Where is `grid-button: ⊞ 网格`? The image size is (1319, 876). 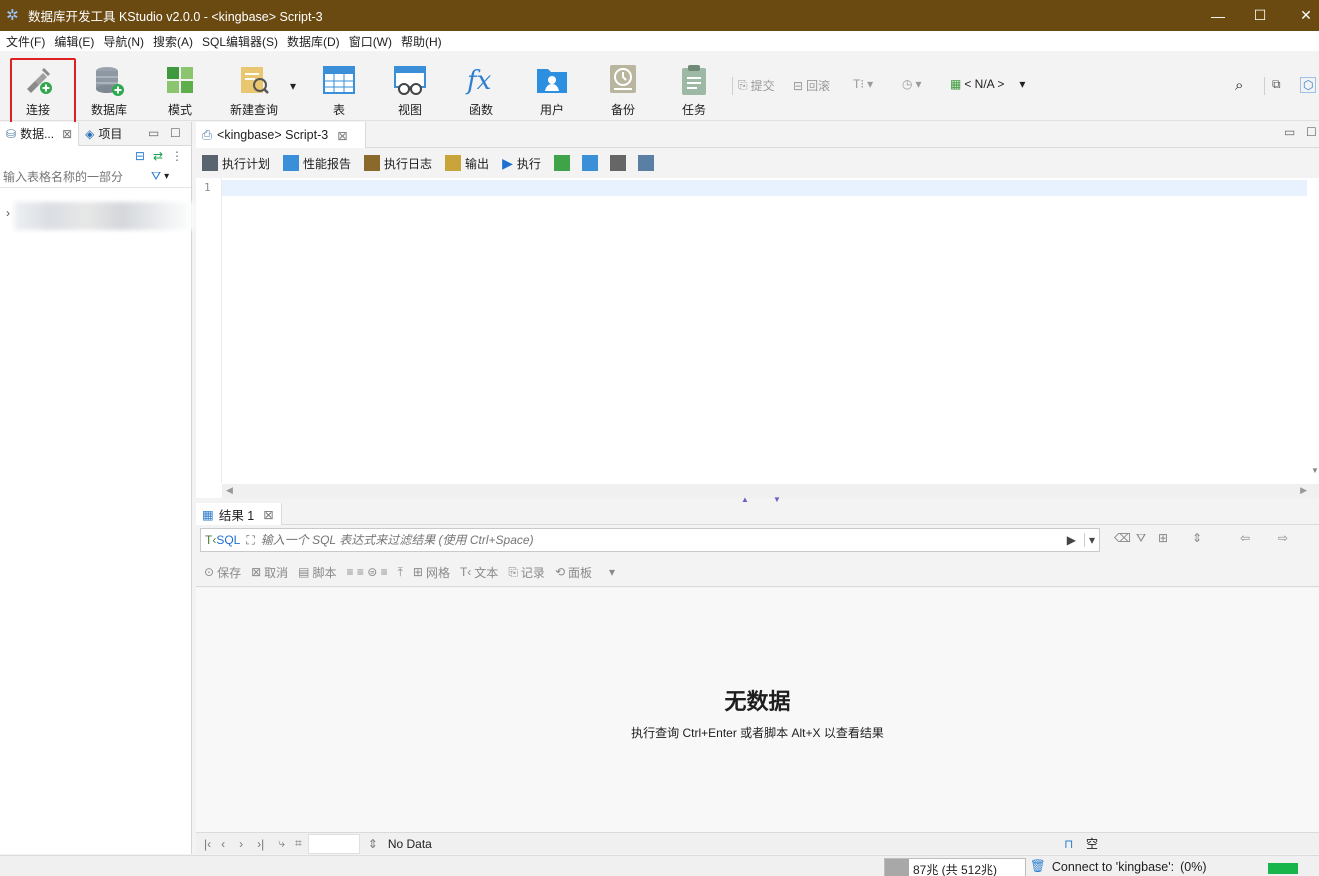 grid-button: ⊞ 网格 is located at coordinates (431, 572).